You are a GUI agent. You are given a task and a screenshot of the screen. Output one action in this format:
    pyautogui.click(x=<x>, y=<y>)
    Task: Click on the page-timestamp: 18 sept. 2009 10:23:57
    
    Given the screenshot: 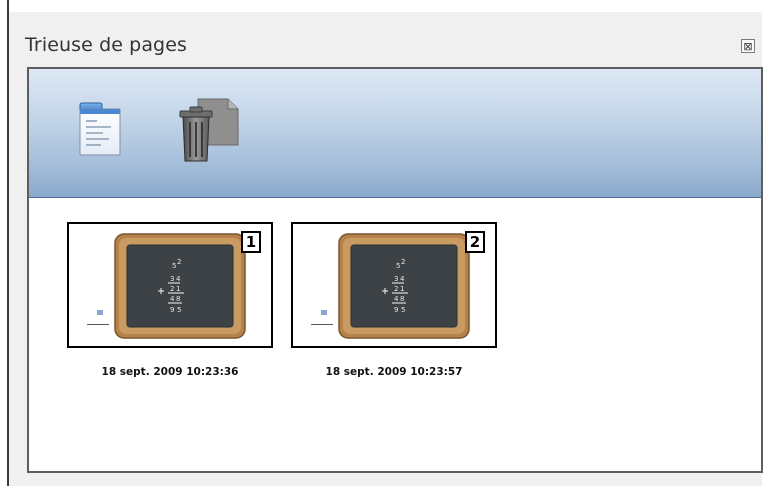 What is the action you would take?
    pyautogui.click(x=394, y=372)
    